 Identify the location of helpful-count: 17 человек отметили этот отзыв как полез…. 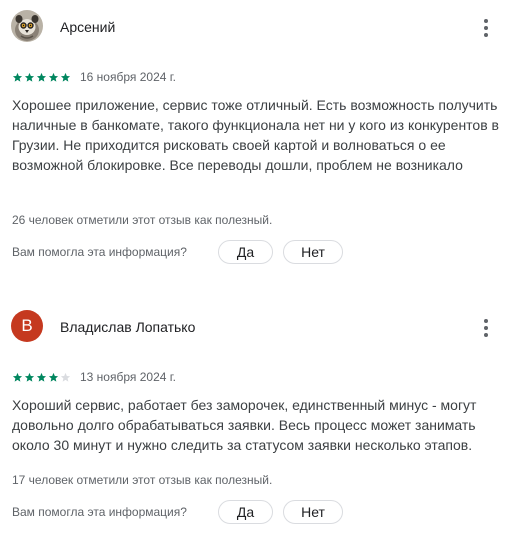
(142, 480).